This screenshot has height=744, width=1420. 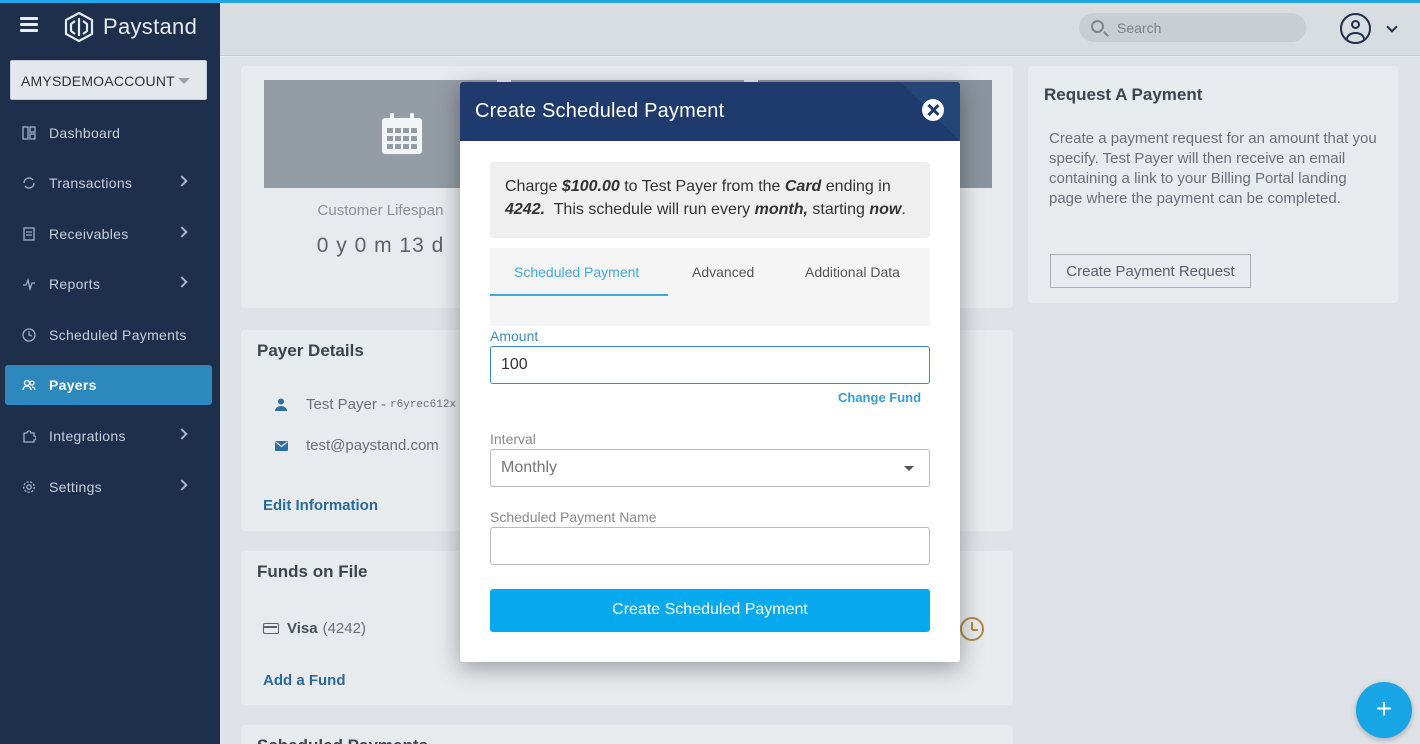 What do you see at coordinates (73, 385) in the screenshot?
I see `sidebar-item-label: Payers` at bounding box center [73, 385].